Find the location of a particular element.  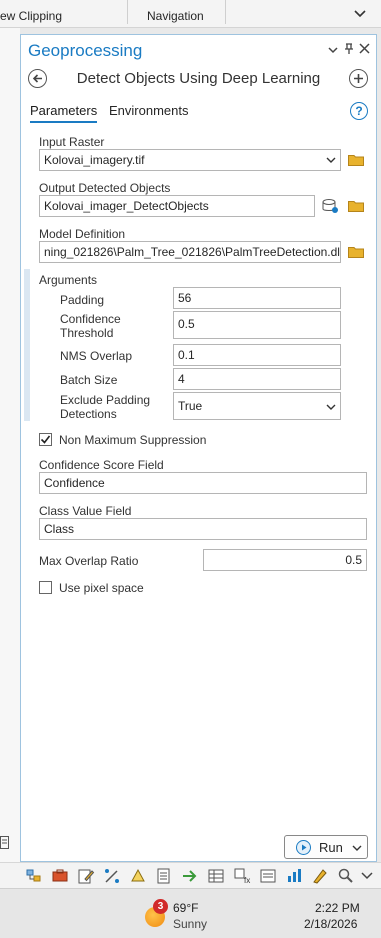

output-objects-label: Output Detected Objects is located at coordinates (105, 188).